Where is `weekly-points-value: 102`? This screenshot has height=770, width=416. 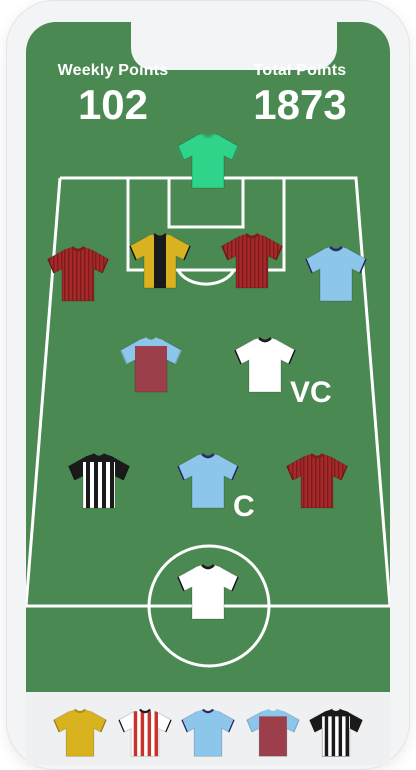 weekly-points-value: 102 is located at coordinates (113, 104).